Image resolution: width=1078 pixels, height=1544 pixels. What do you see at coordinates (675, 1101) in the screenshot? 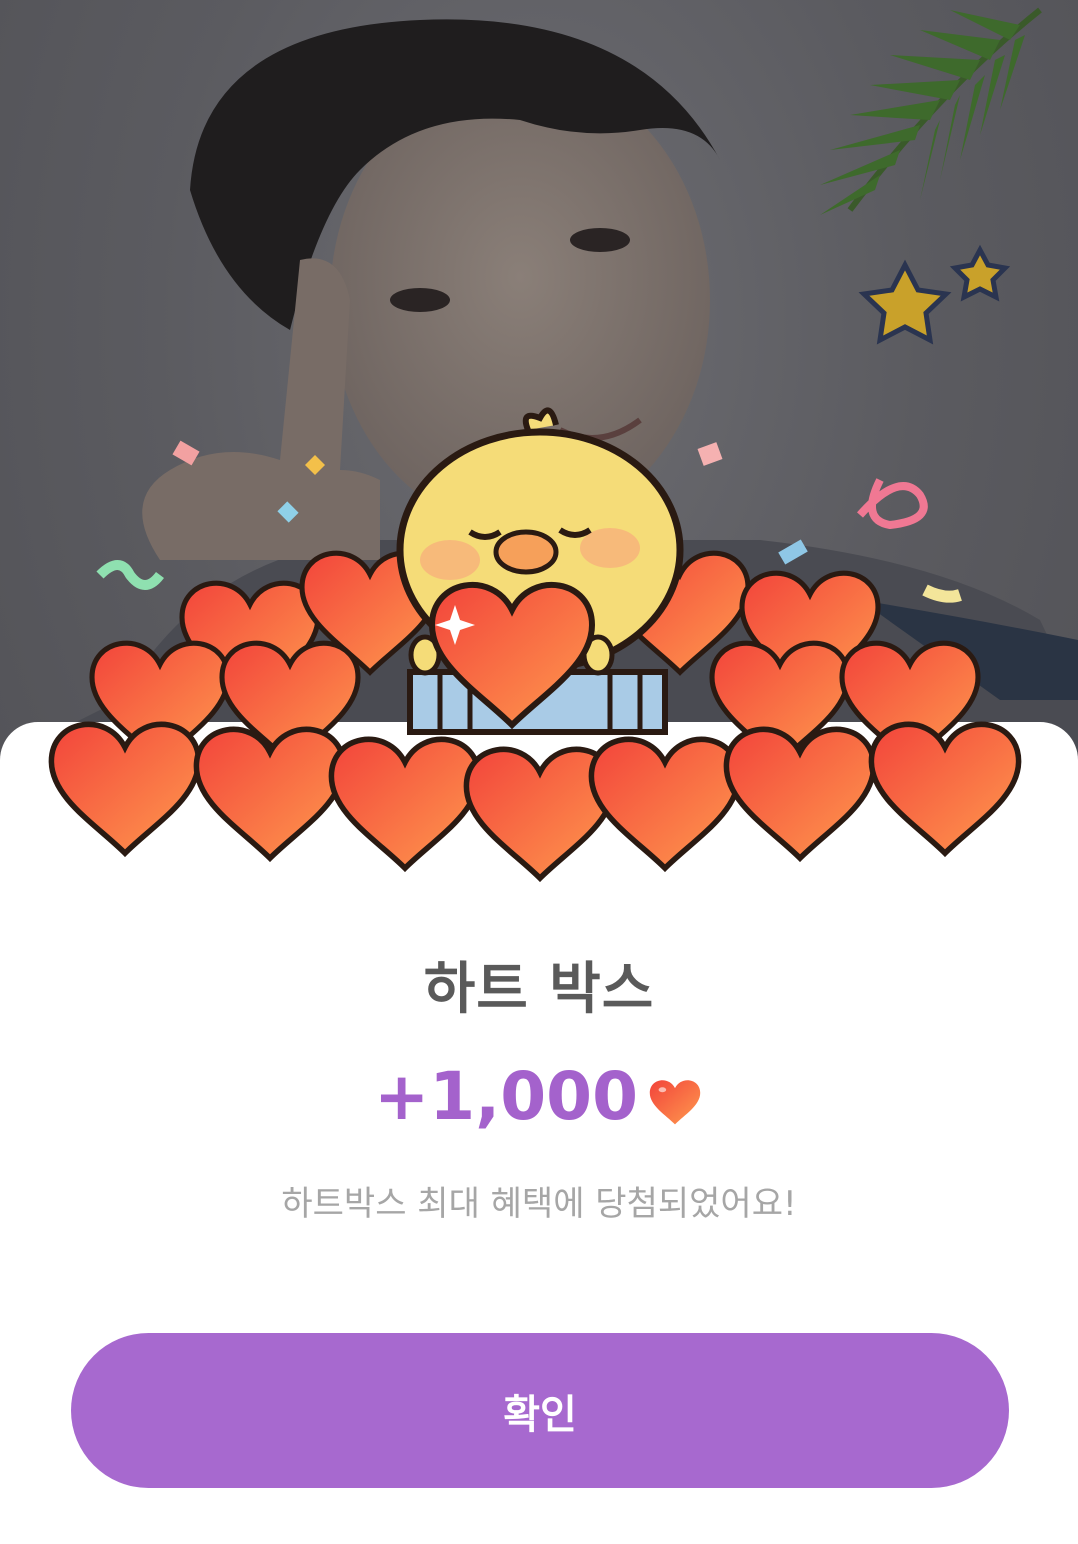
I see `heart-icon` at bounding box center [675, 1101].